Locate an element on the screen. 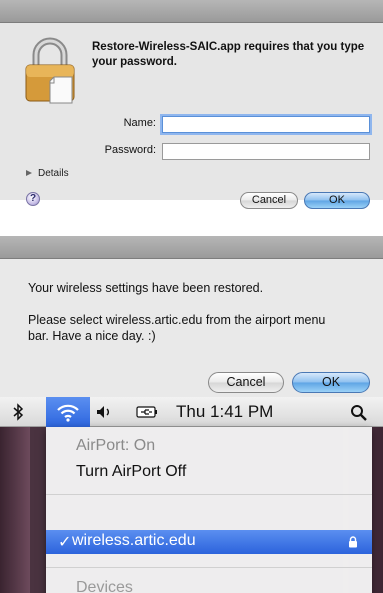 The height and width of the screenshot is (593, 383). auth-dialog-titlebar is located at coordinates (191, 11).